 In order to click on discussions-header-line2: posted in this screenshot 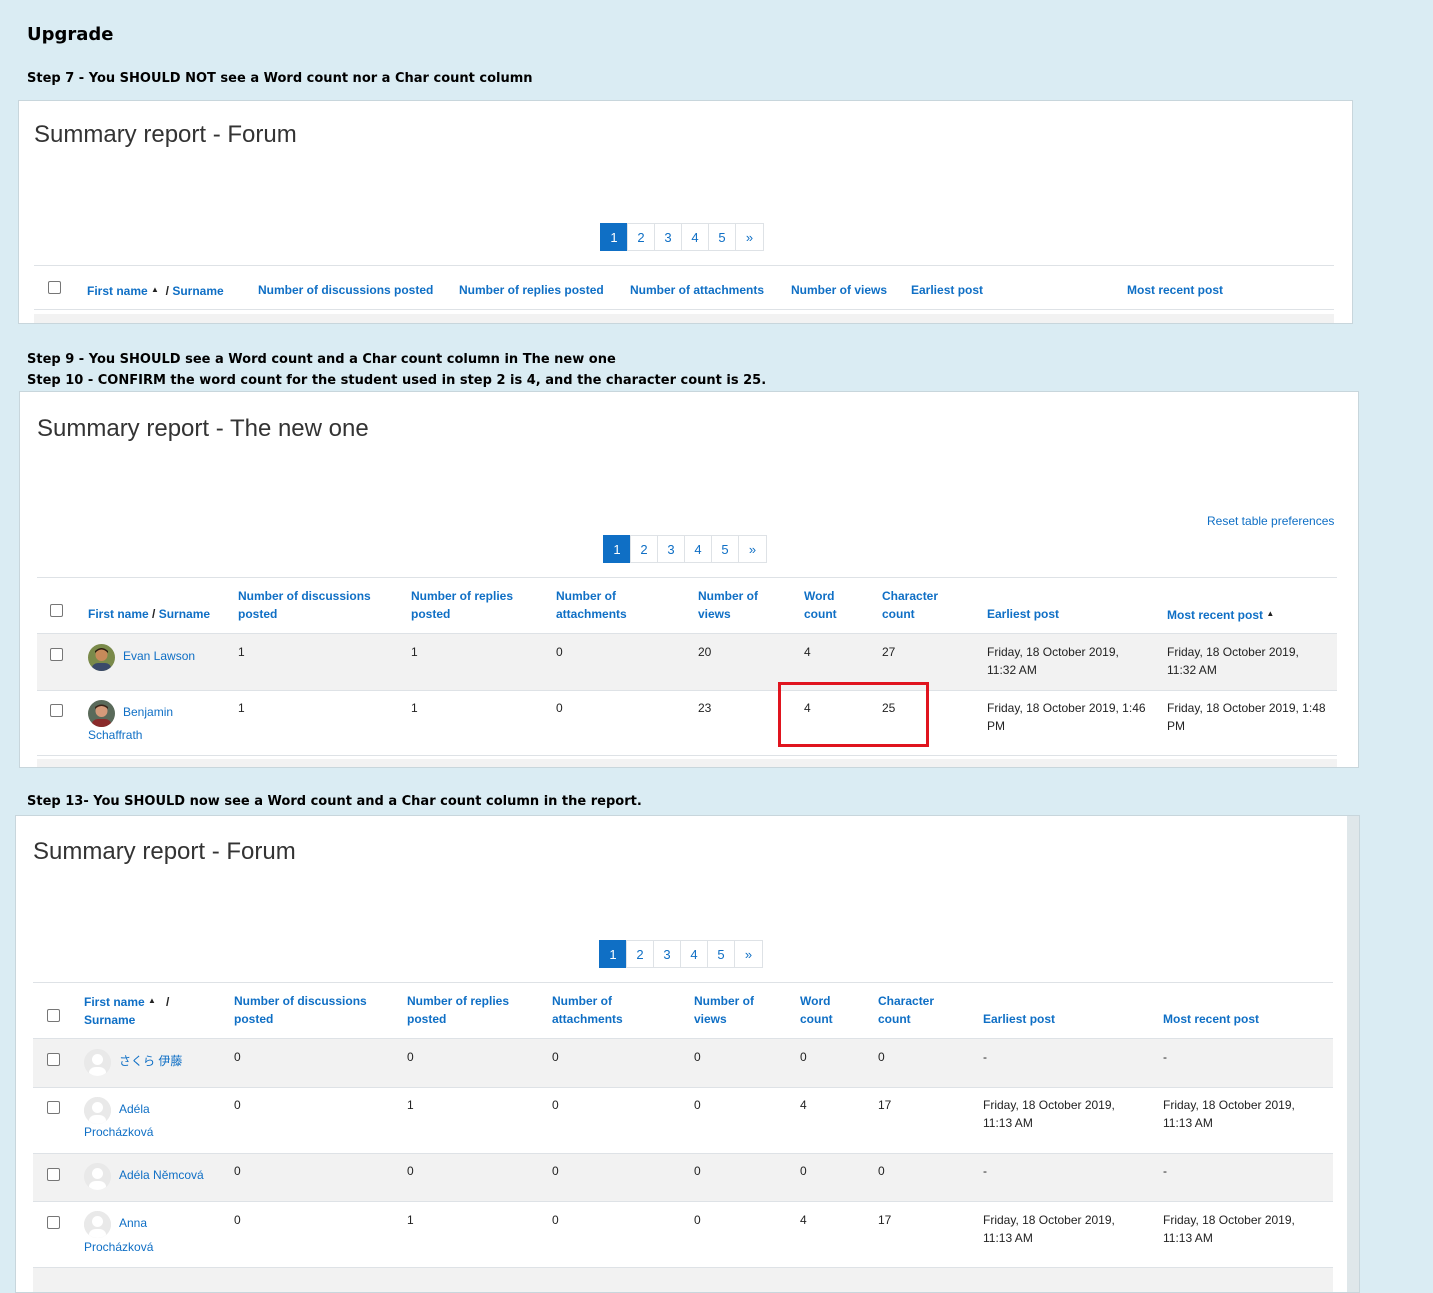, I will do `click(258, 614)`.